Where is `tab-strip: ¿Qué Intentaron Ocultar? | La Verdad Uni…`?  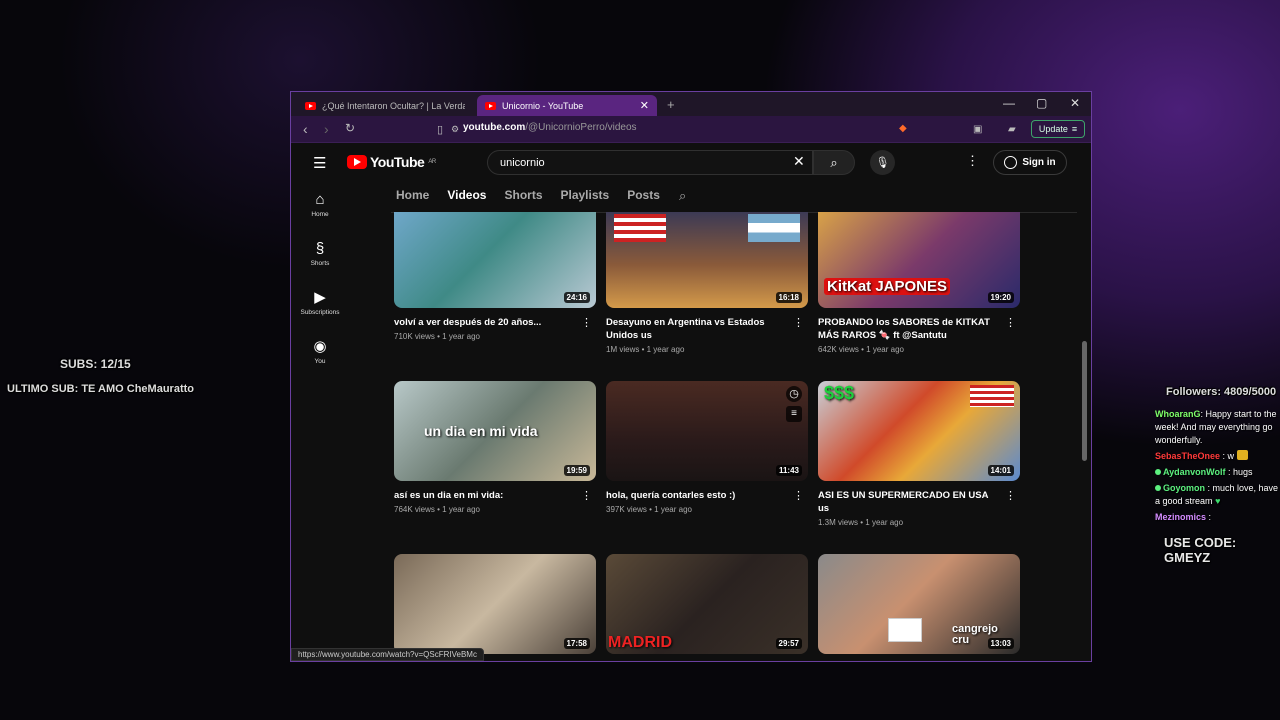
tab-strip: ¿Qué Intentaron Ocultar? | La Verdad Uni… is located at coordinates (691, 104).